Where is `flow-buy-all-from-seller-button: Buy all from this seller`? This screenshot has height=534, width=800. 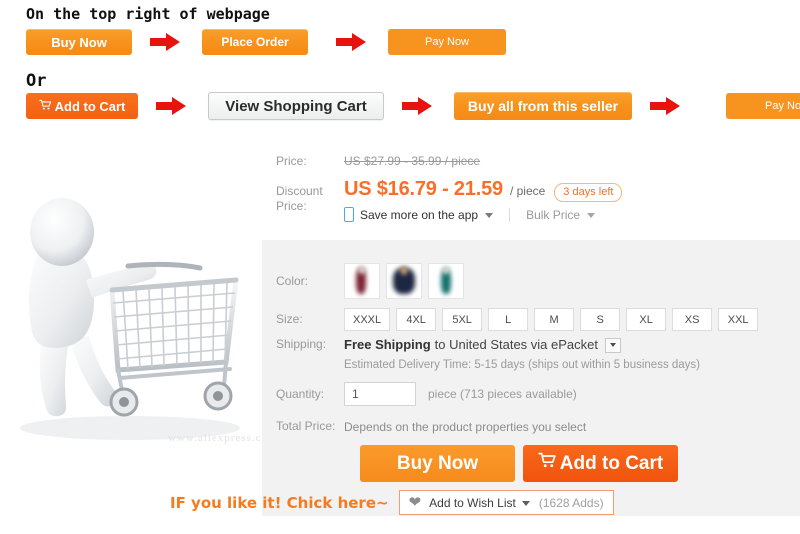
flow-buy-all-from-seller-button: Buy all from this seller is located at coordinates (543, 106).